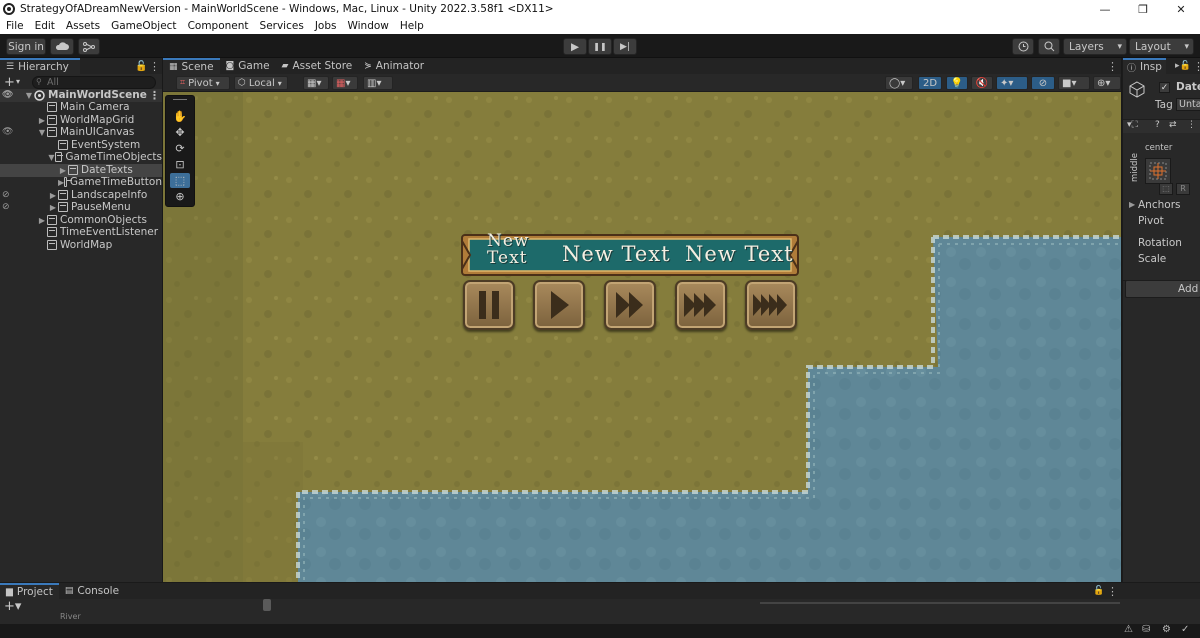  I want to click on tag-dropdown: Unta, so click(1188, 104).